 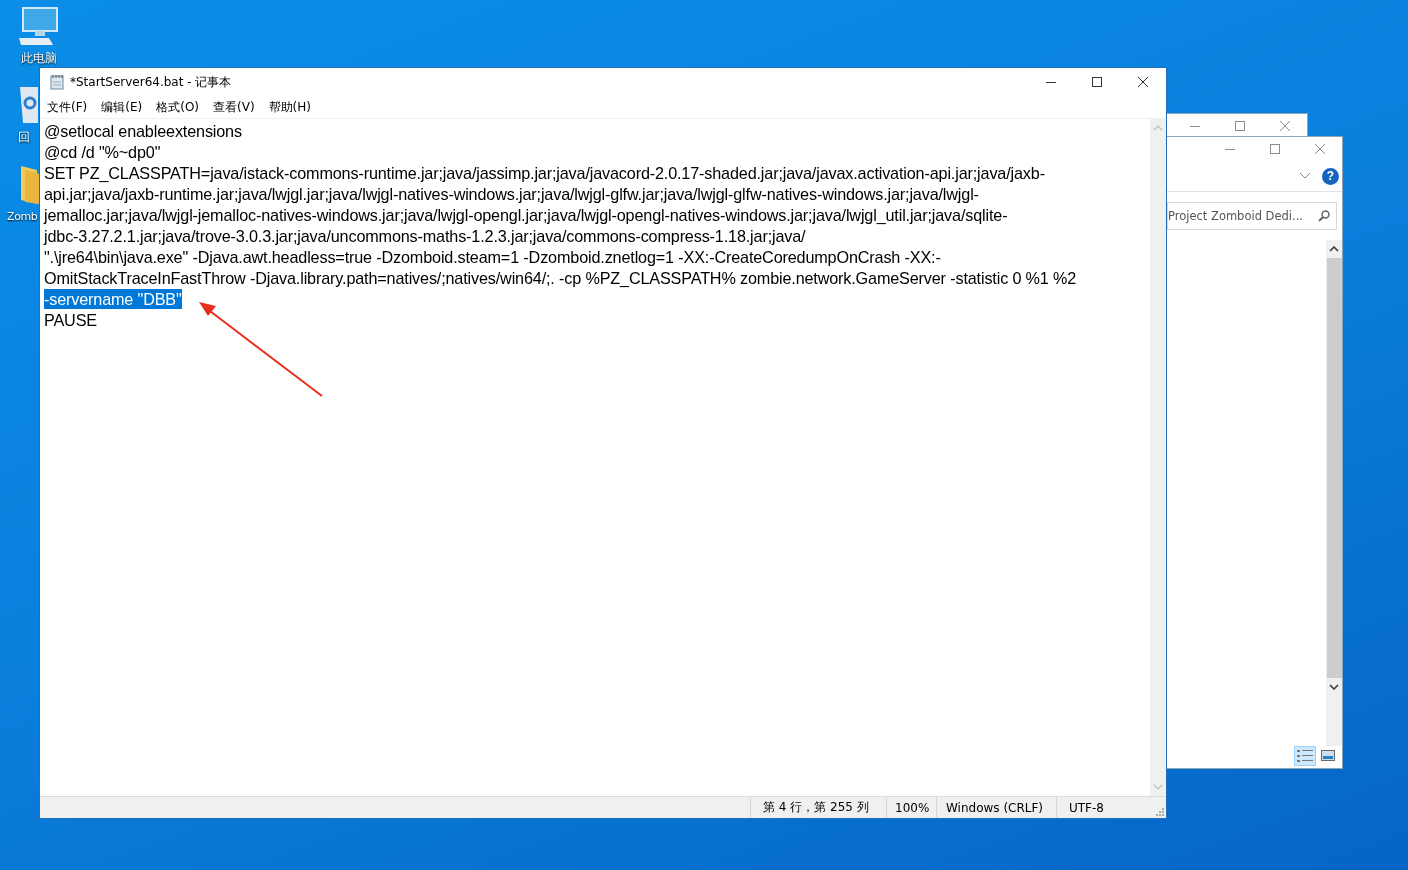 What do you see at coordinates (151, 82) in the screenshot?
I see `window-title: *StartServer64.bat - 记事本` at bounding box center [151, 82].